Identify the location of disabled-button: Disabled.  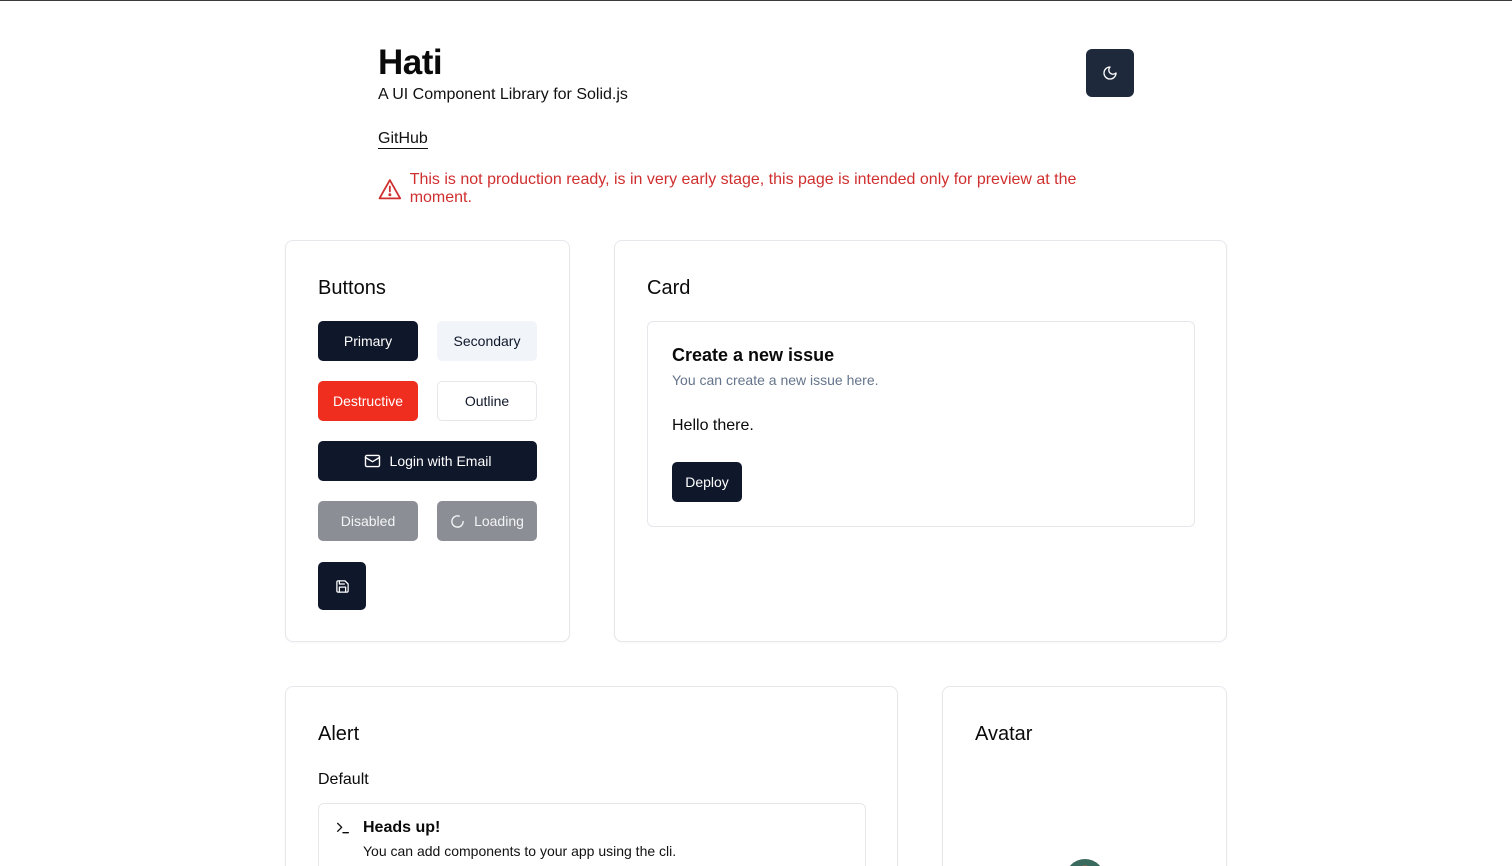
(368, 521).